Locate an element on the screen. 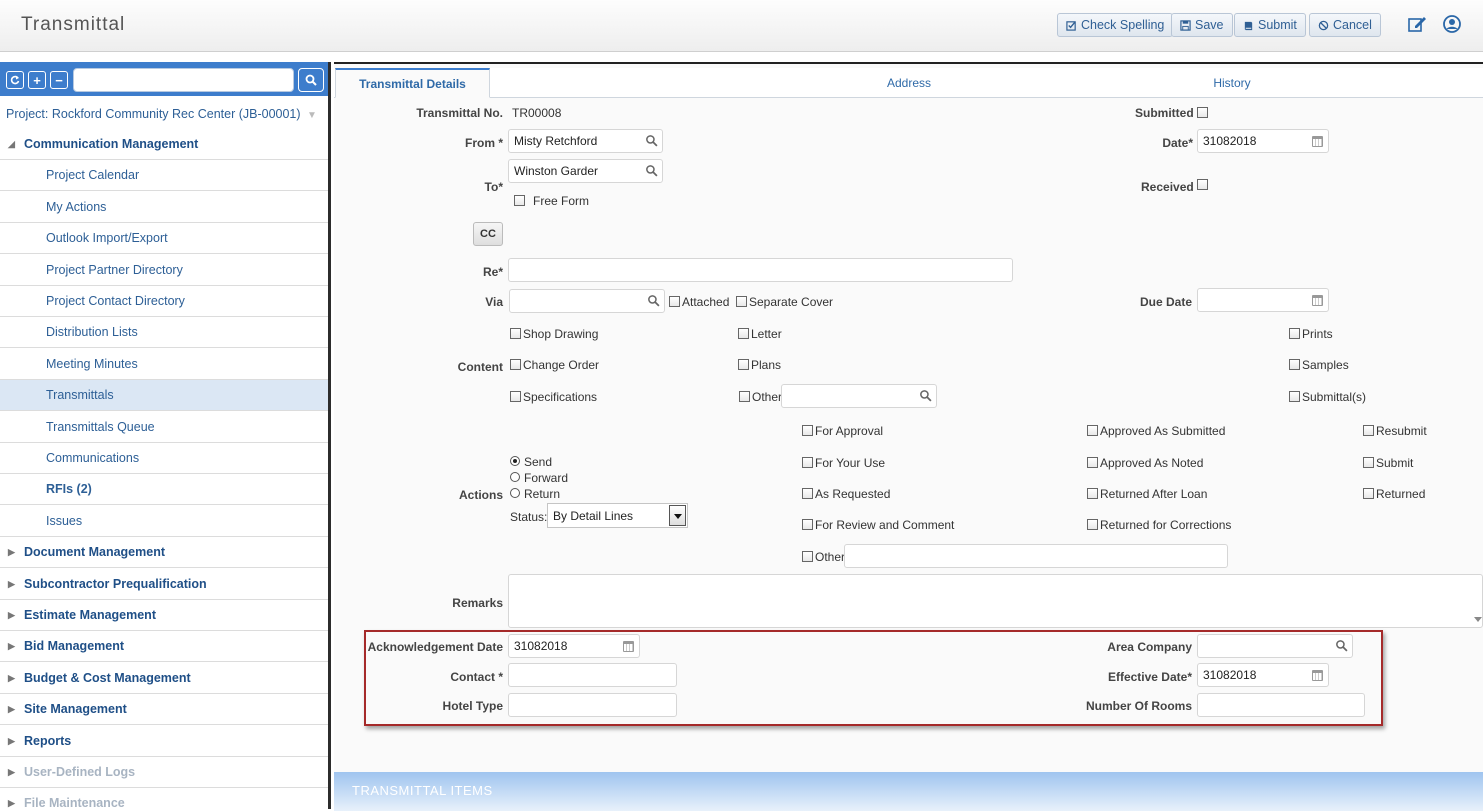 This screenshot has width=1483, height=811. resize-handle-icon is located at coordinates (1478, 619).